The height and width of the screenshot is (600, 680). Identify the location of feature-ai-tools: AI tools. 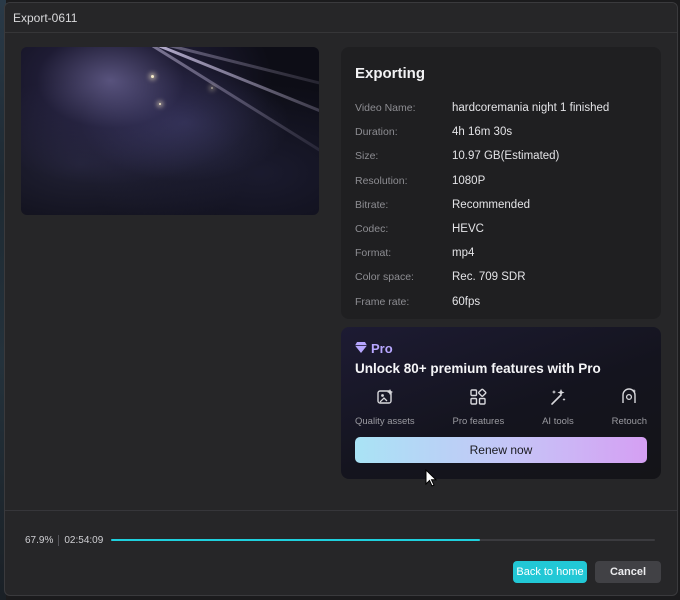
(558, 407).